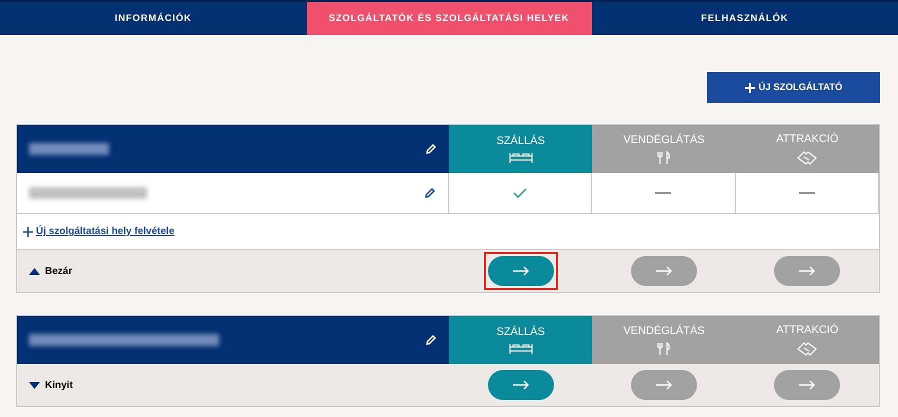  What do you see at coordinates (520, 193) in the screenshot?
I see `check-icon` at bounding box center [520, 193].